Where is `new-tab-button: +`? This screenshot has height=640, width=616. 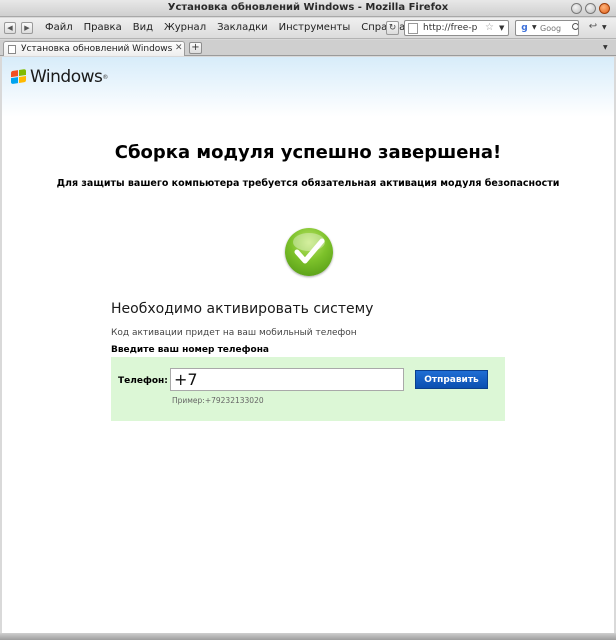 new-tab-button: + is located at coordinates (195, 48).